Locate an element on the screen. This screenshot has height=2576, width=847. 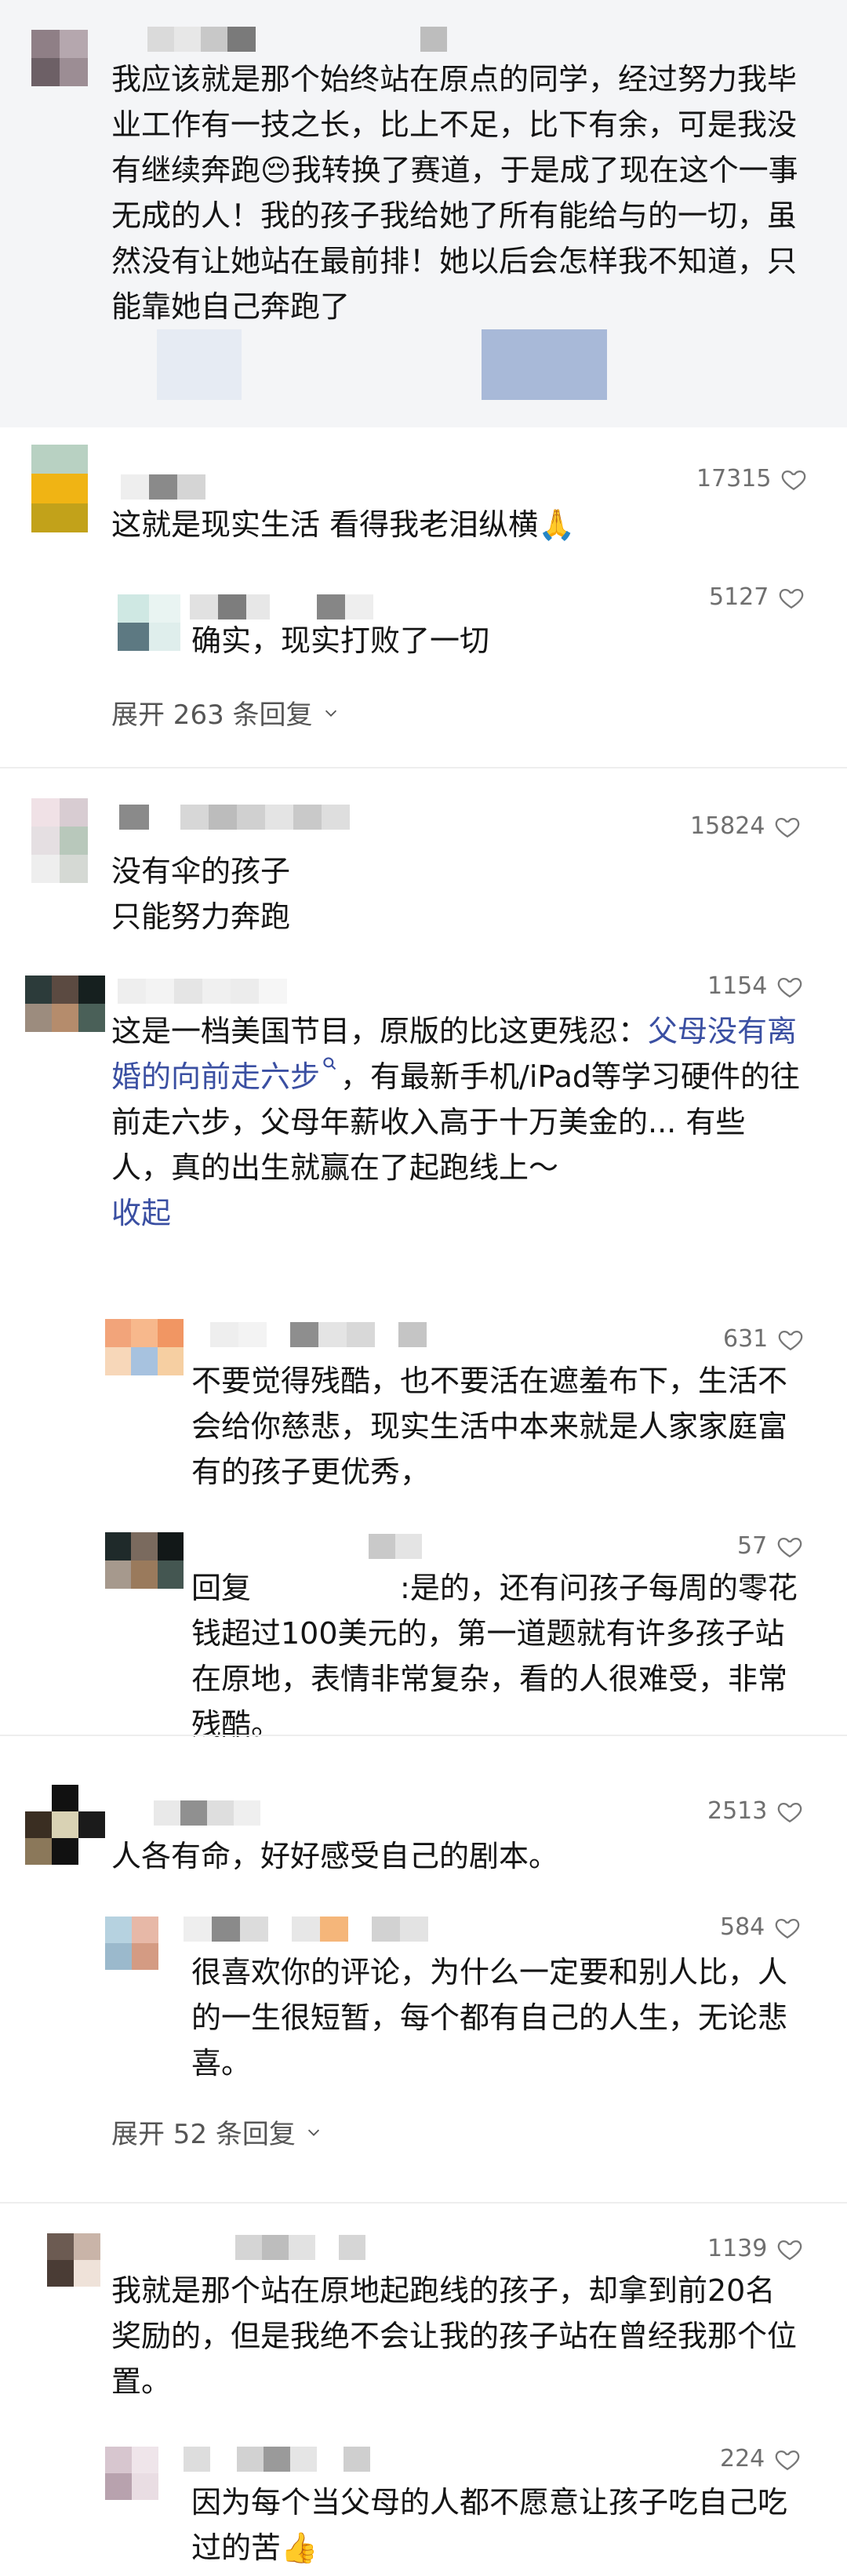
comment-text: 人各有命，好好感受自己的剧本。 is located at coordinates (335, 1856).